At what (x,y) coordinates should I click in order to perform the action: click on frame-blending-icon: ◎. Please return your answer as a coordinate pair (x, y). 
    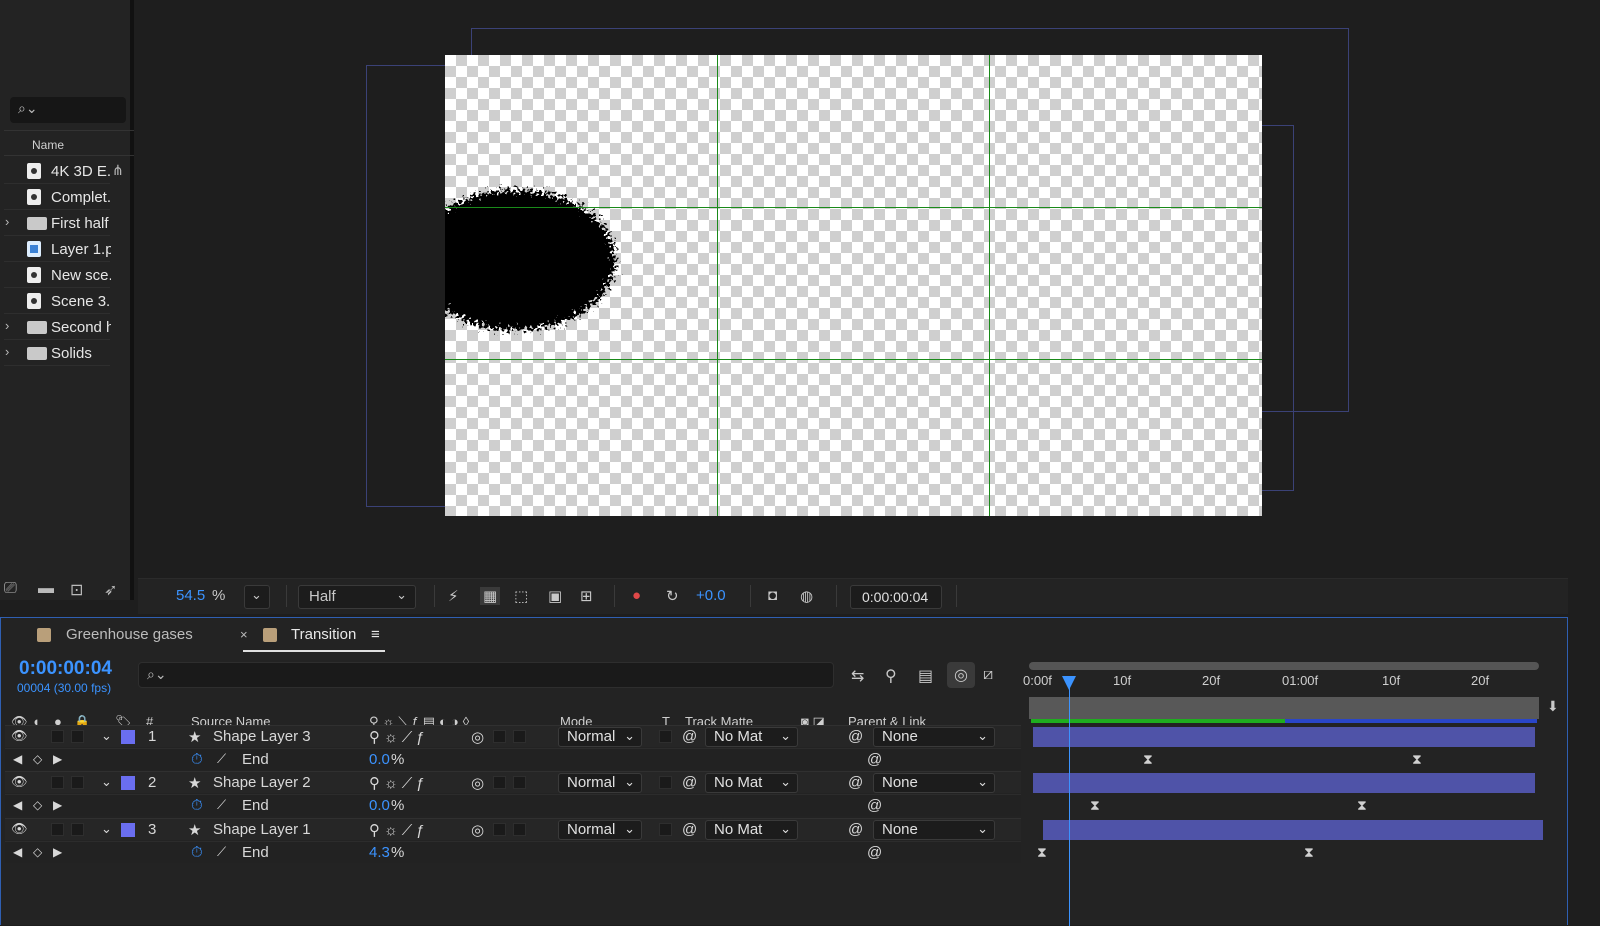
    Looking at the image, I should click on (961, 675).